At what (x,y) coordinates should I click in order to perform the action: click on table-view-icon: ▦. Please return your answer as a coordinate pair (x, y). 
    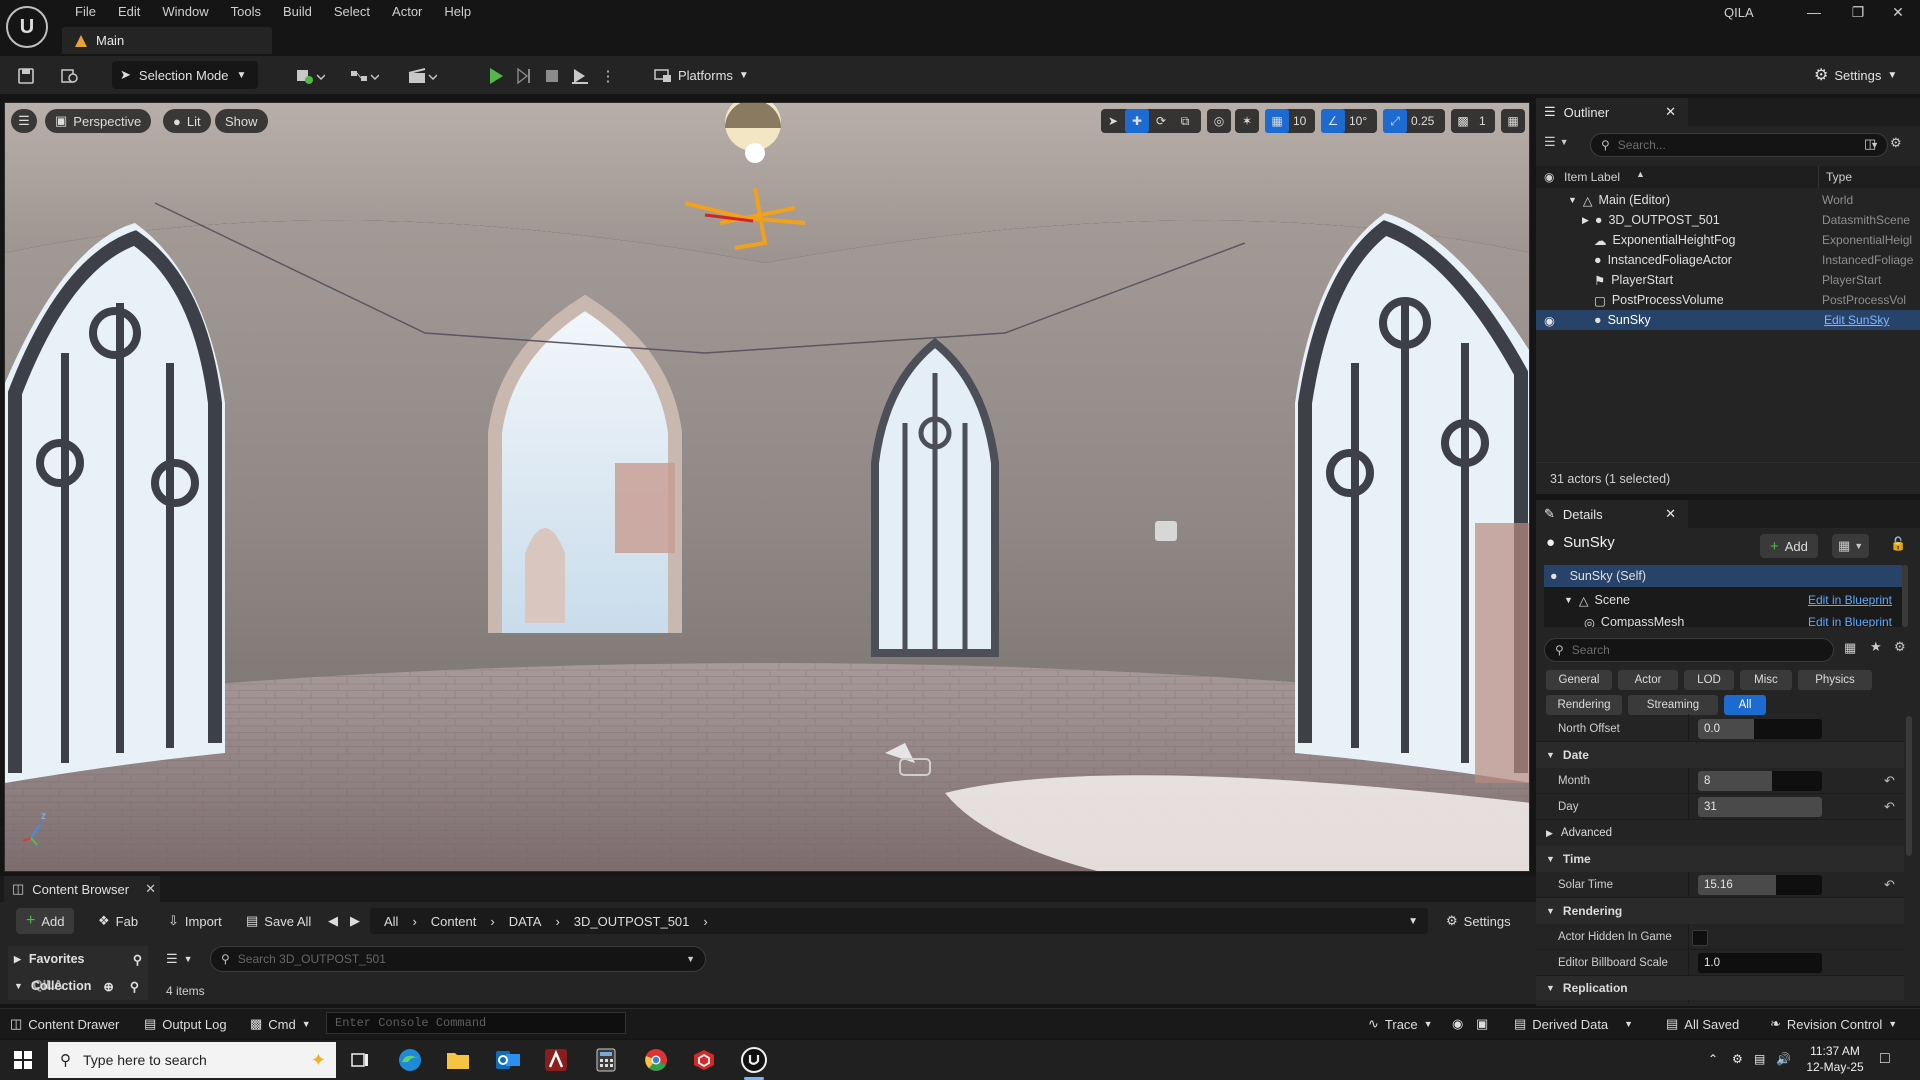
    Looking at the image, I should click on (1850, 648).